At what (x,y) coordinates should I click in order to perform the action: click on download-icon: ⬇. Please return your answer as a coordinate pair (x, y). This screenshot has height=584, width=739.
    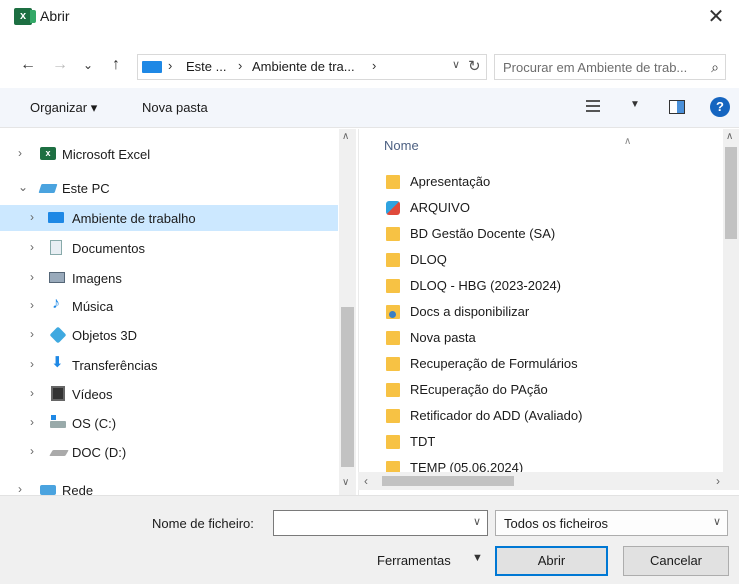
    Looking at the image, I should click on (57, 362).